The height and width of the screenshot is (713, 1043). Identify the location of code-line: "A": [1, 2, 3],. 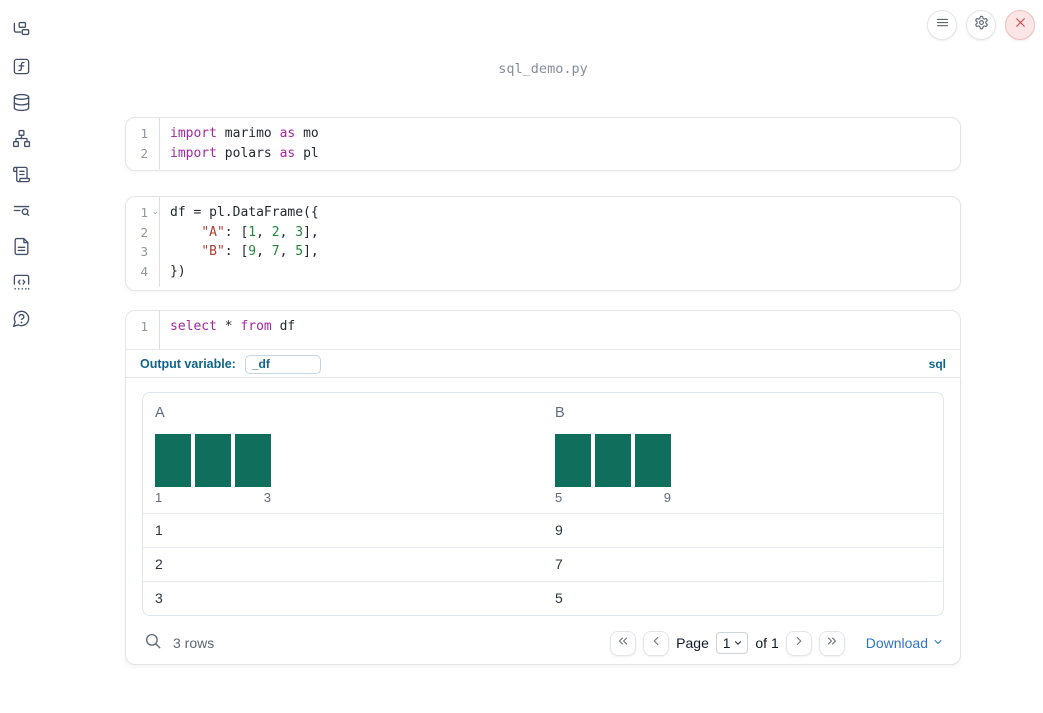
(565, 233).